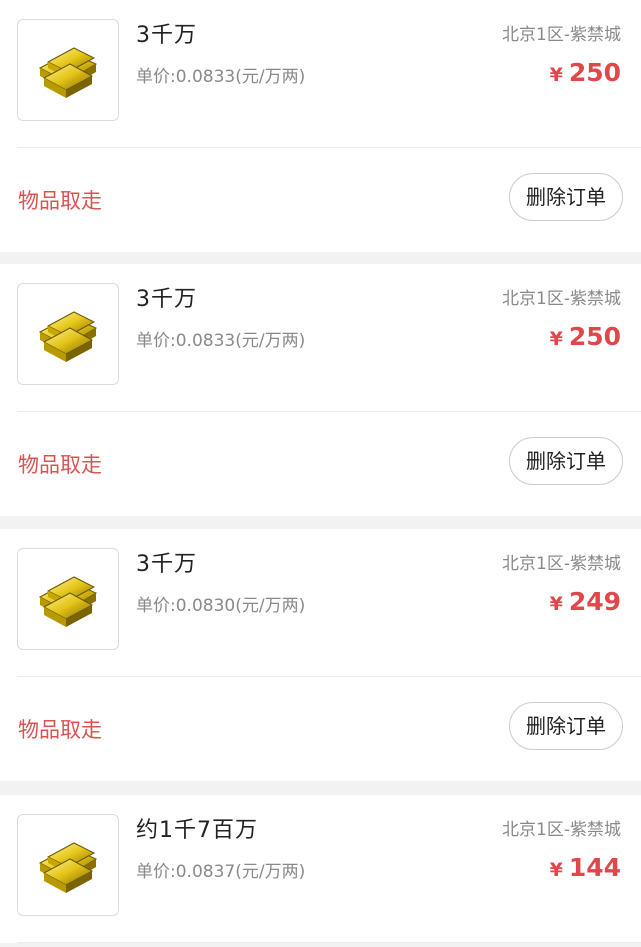 This screenshot has height=947, width=641. What do you see at coordinates (197, 830) in the screenshot?
I see `quantity-label: 约1千7百万` at bounding box center [197, 830].